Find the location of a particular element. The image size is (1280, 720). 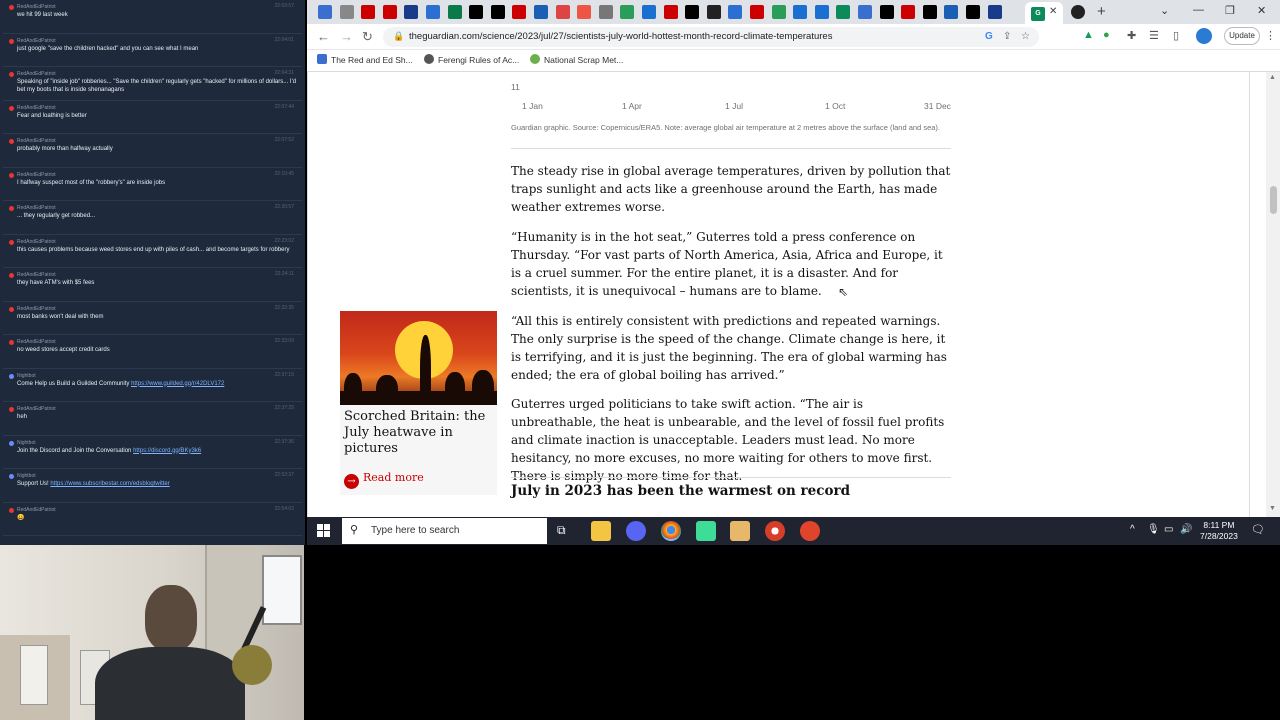

chat-timestamp: 22:20:57 is located at coordinates (284, 207).